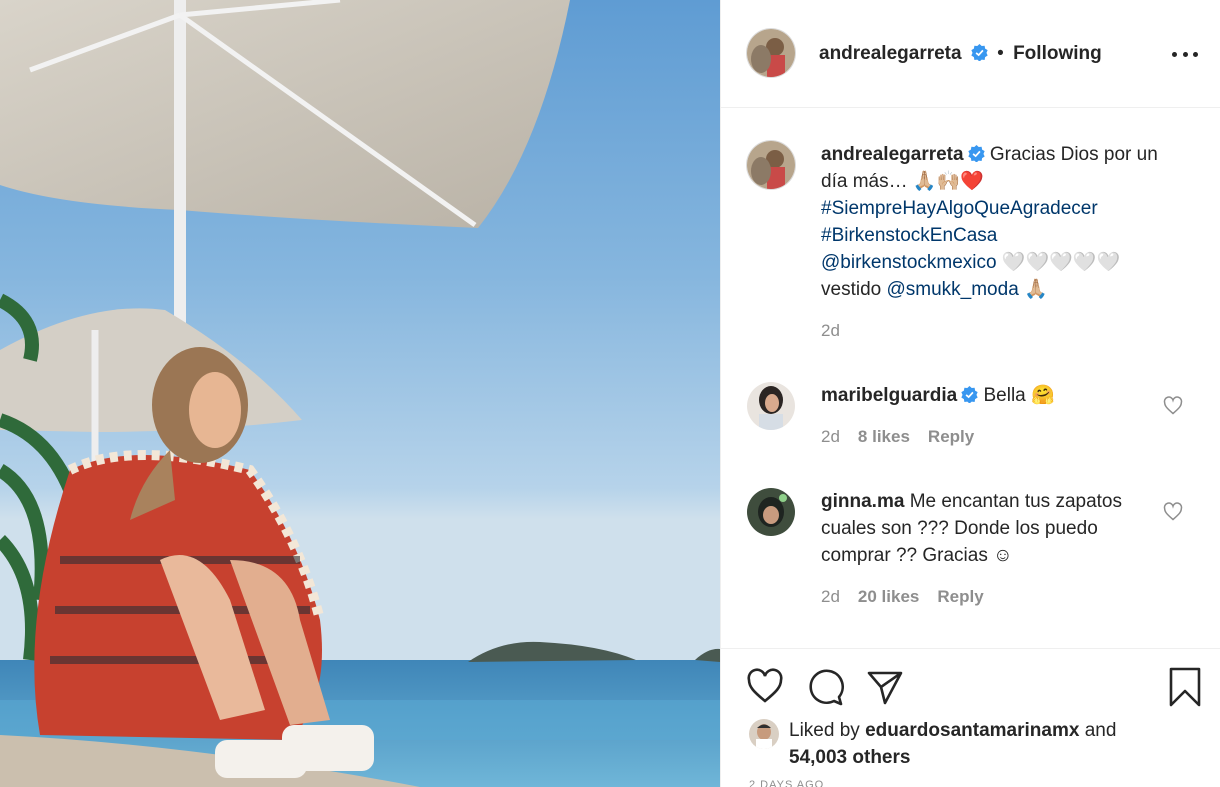  Describe the element at coordinates (890, 53) in the screenshot. I see `author-username: andrealegarreta` at that location.